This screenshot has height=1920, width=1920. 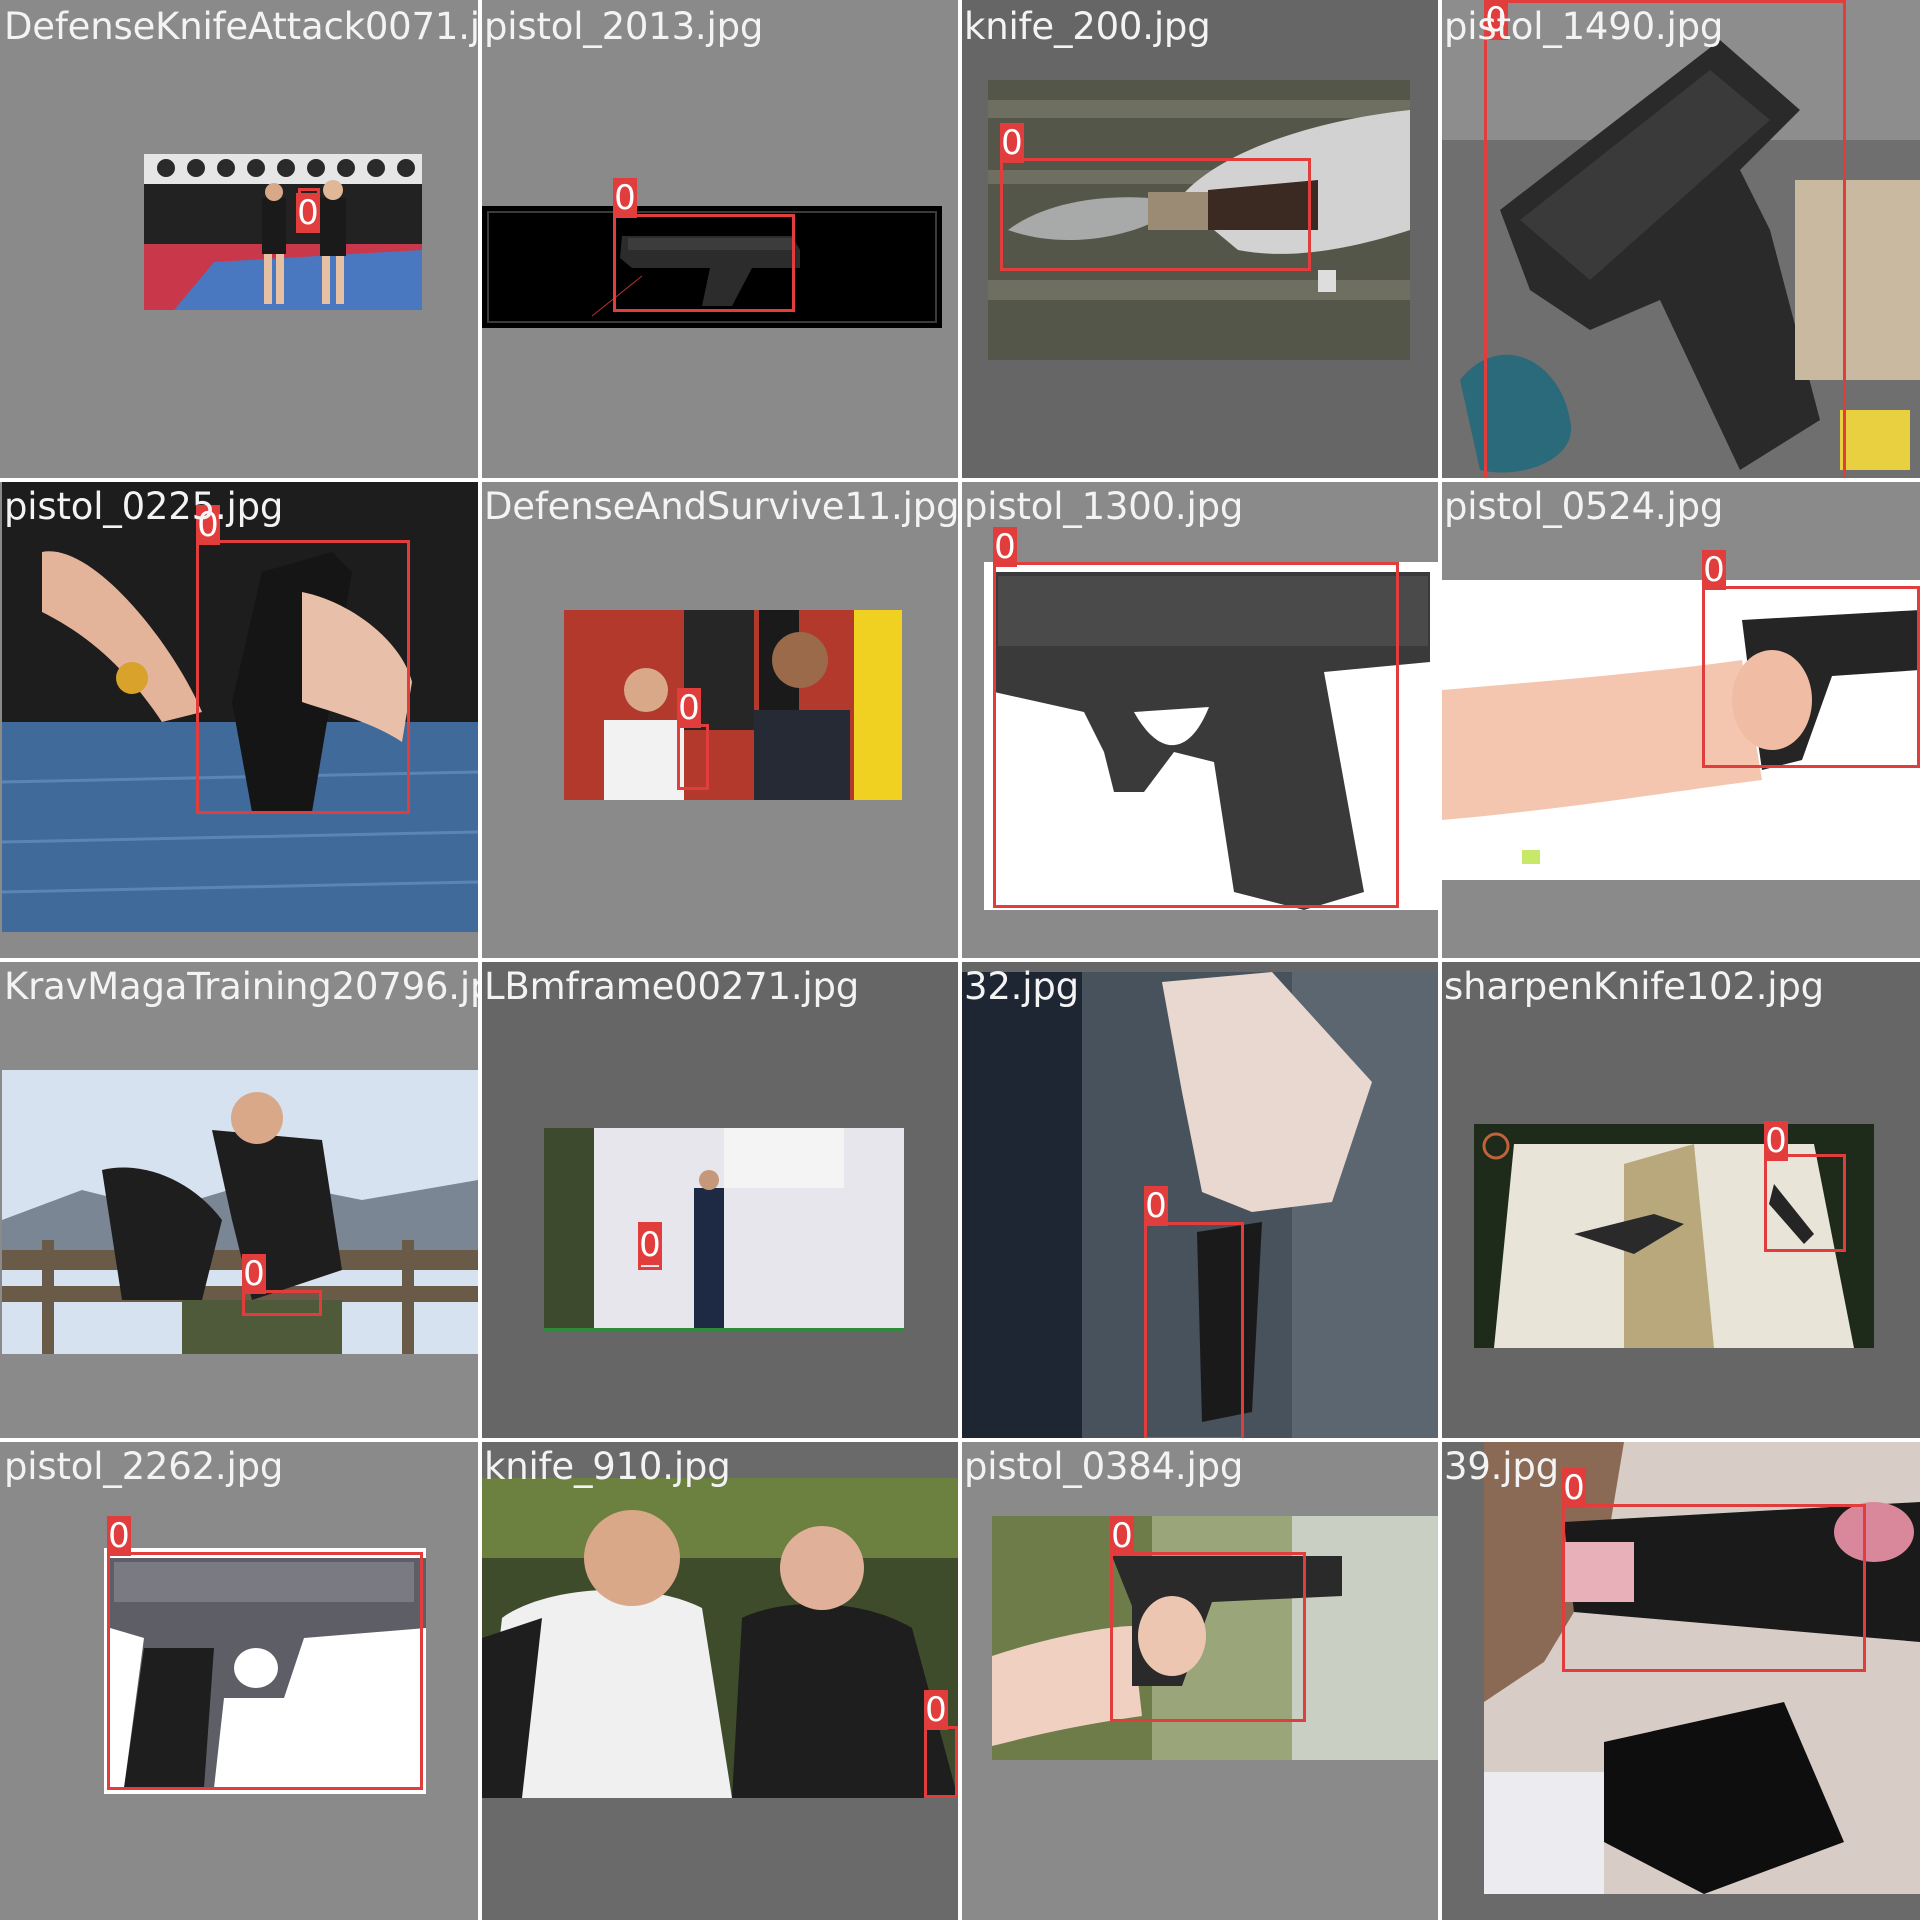 I want to click on tile-sharpen-knife-102: 0 sharpenKnife102.jpg, so click(x=1680, y=1200).